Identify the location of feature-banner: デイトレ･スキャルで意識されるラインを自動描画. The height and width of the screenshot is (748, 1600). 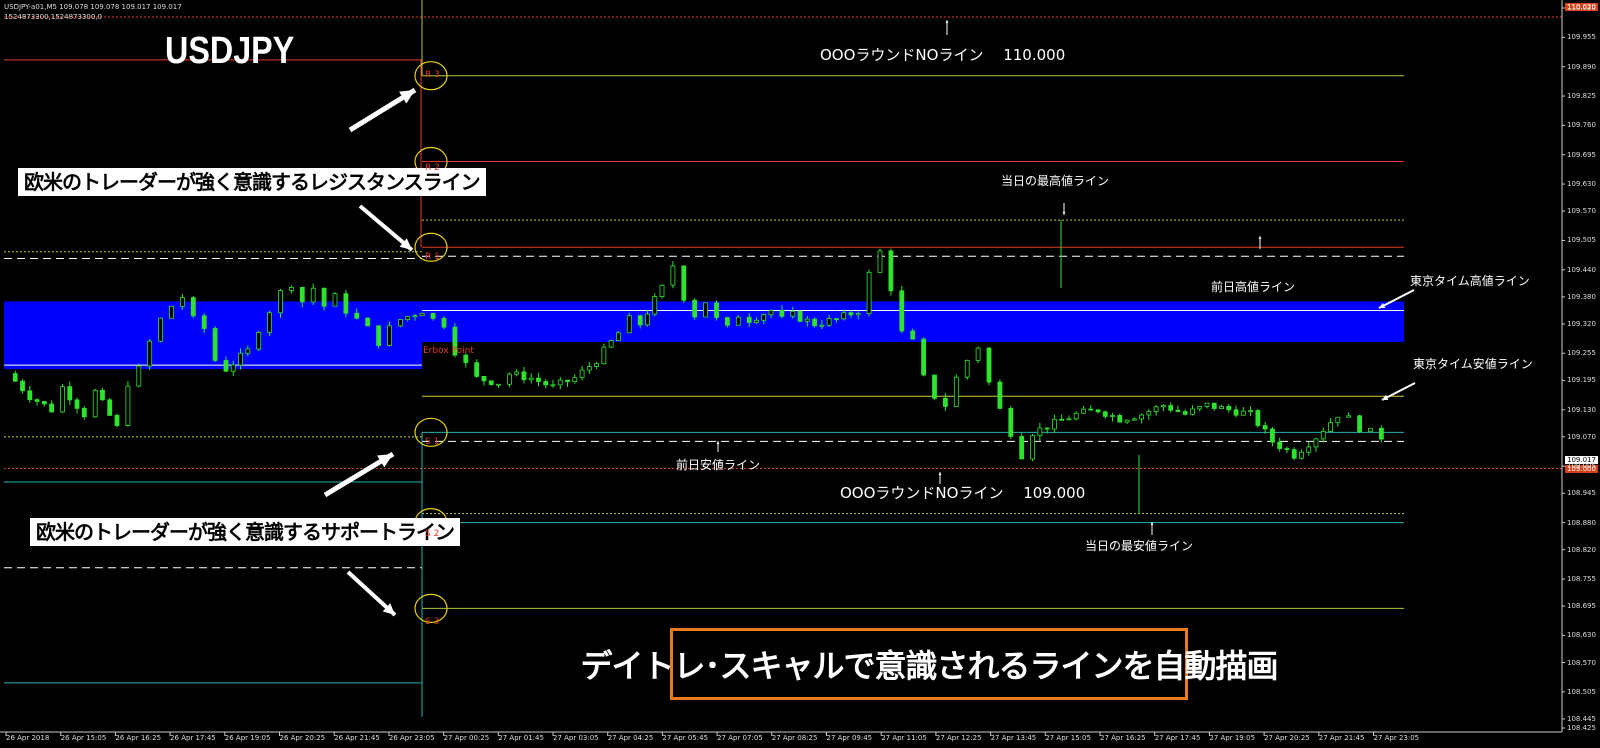
(930, 664).